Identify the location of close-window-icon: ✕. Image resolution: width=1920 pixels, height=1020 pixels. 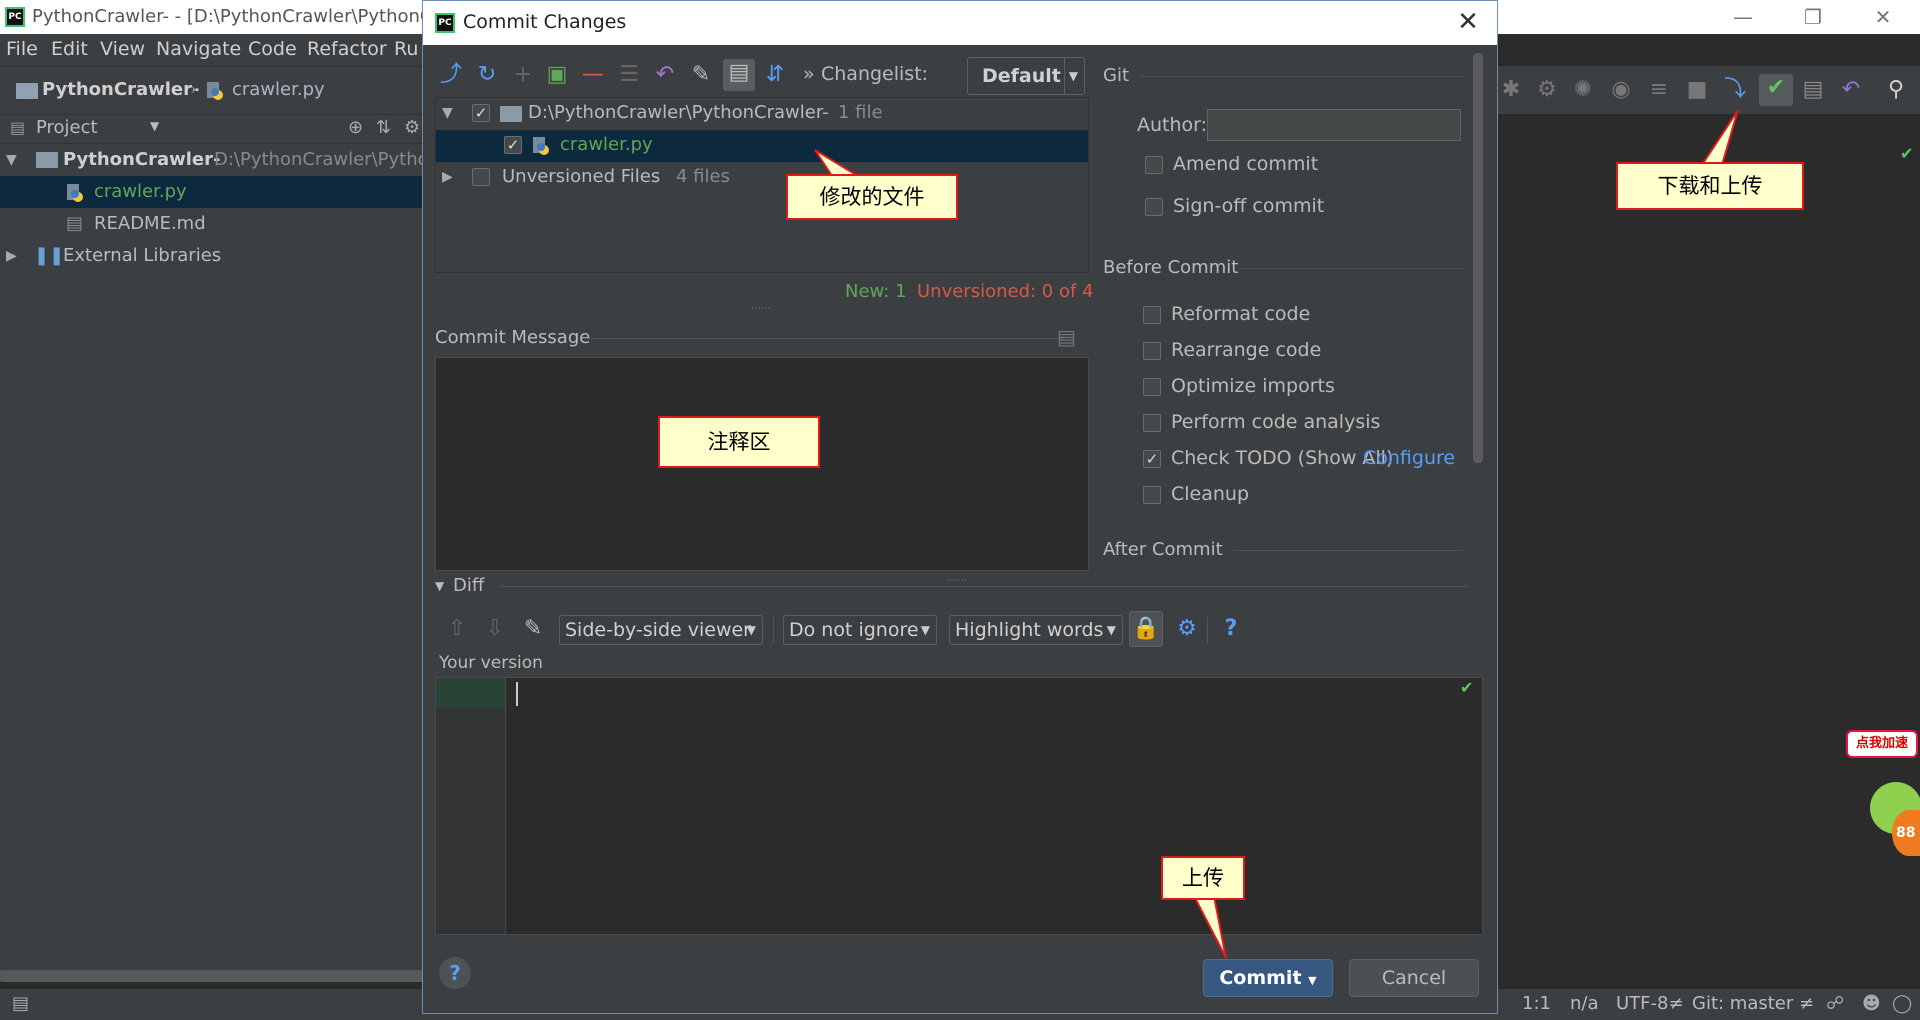
(1883, 17).